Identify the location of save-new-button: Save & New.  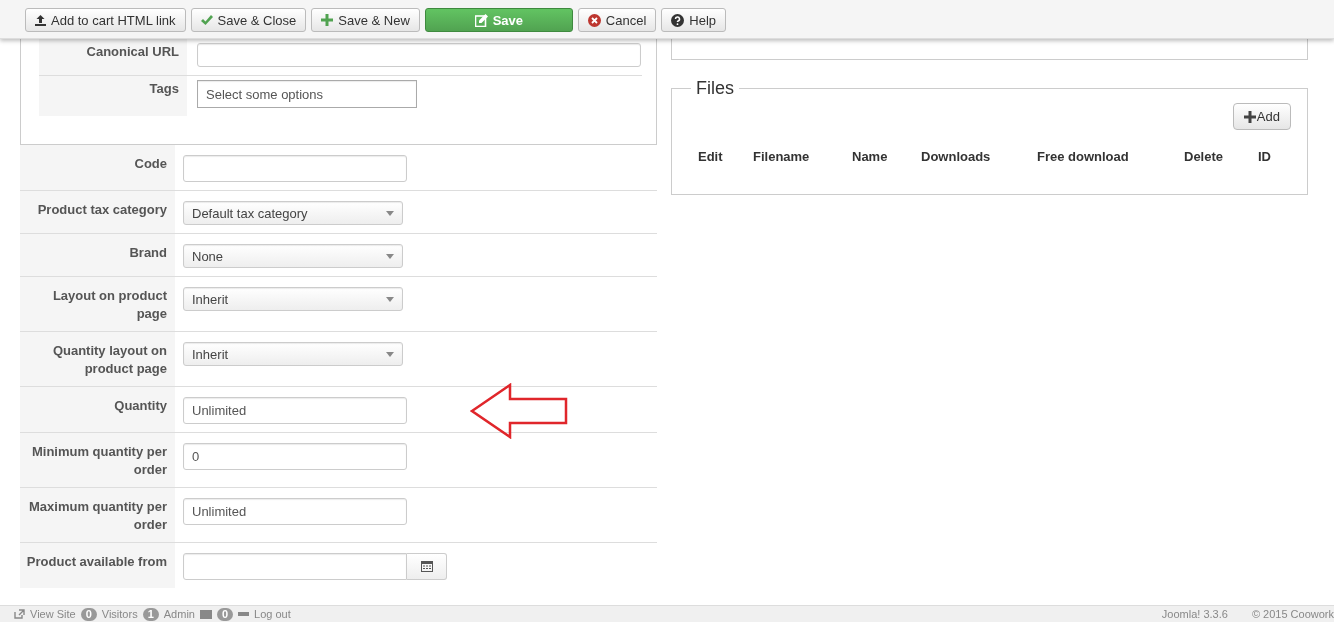
(365, 20).